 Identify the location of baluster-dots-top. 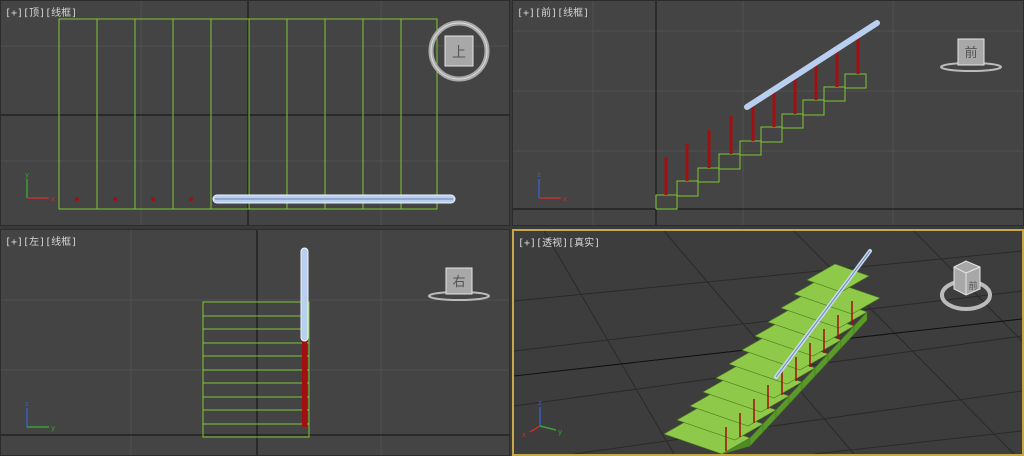
(134, 199).